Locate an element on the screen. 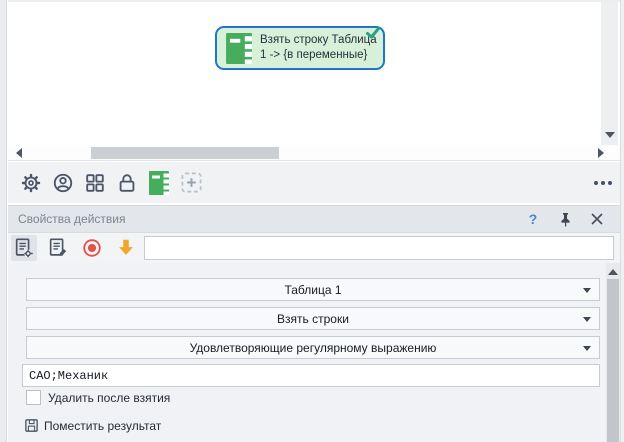  delete-after-checkbox-row: Удалить после взятия is located at coordinates (98, 397).